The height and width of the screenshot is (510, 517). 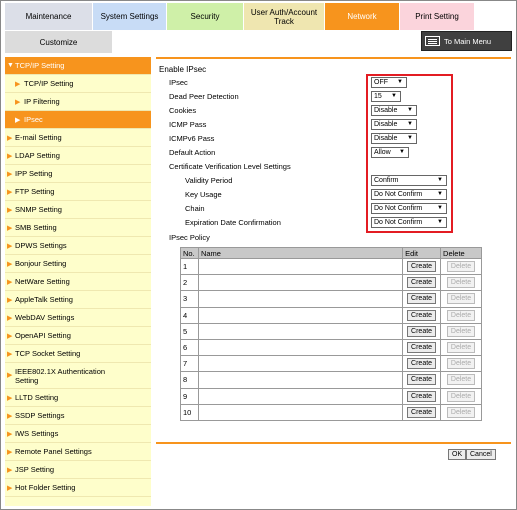 I want to click on sidebar-item: ▶ LDAP Setting, so click(x=78, y=156).